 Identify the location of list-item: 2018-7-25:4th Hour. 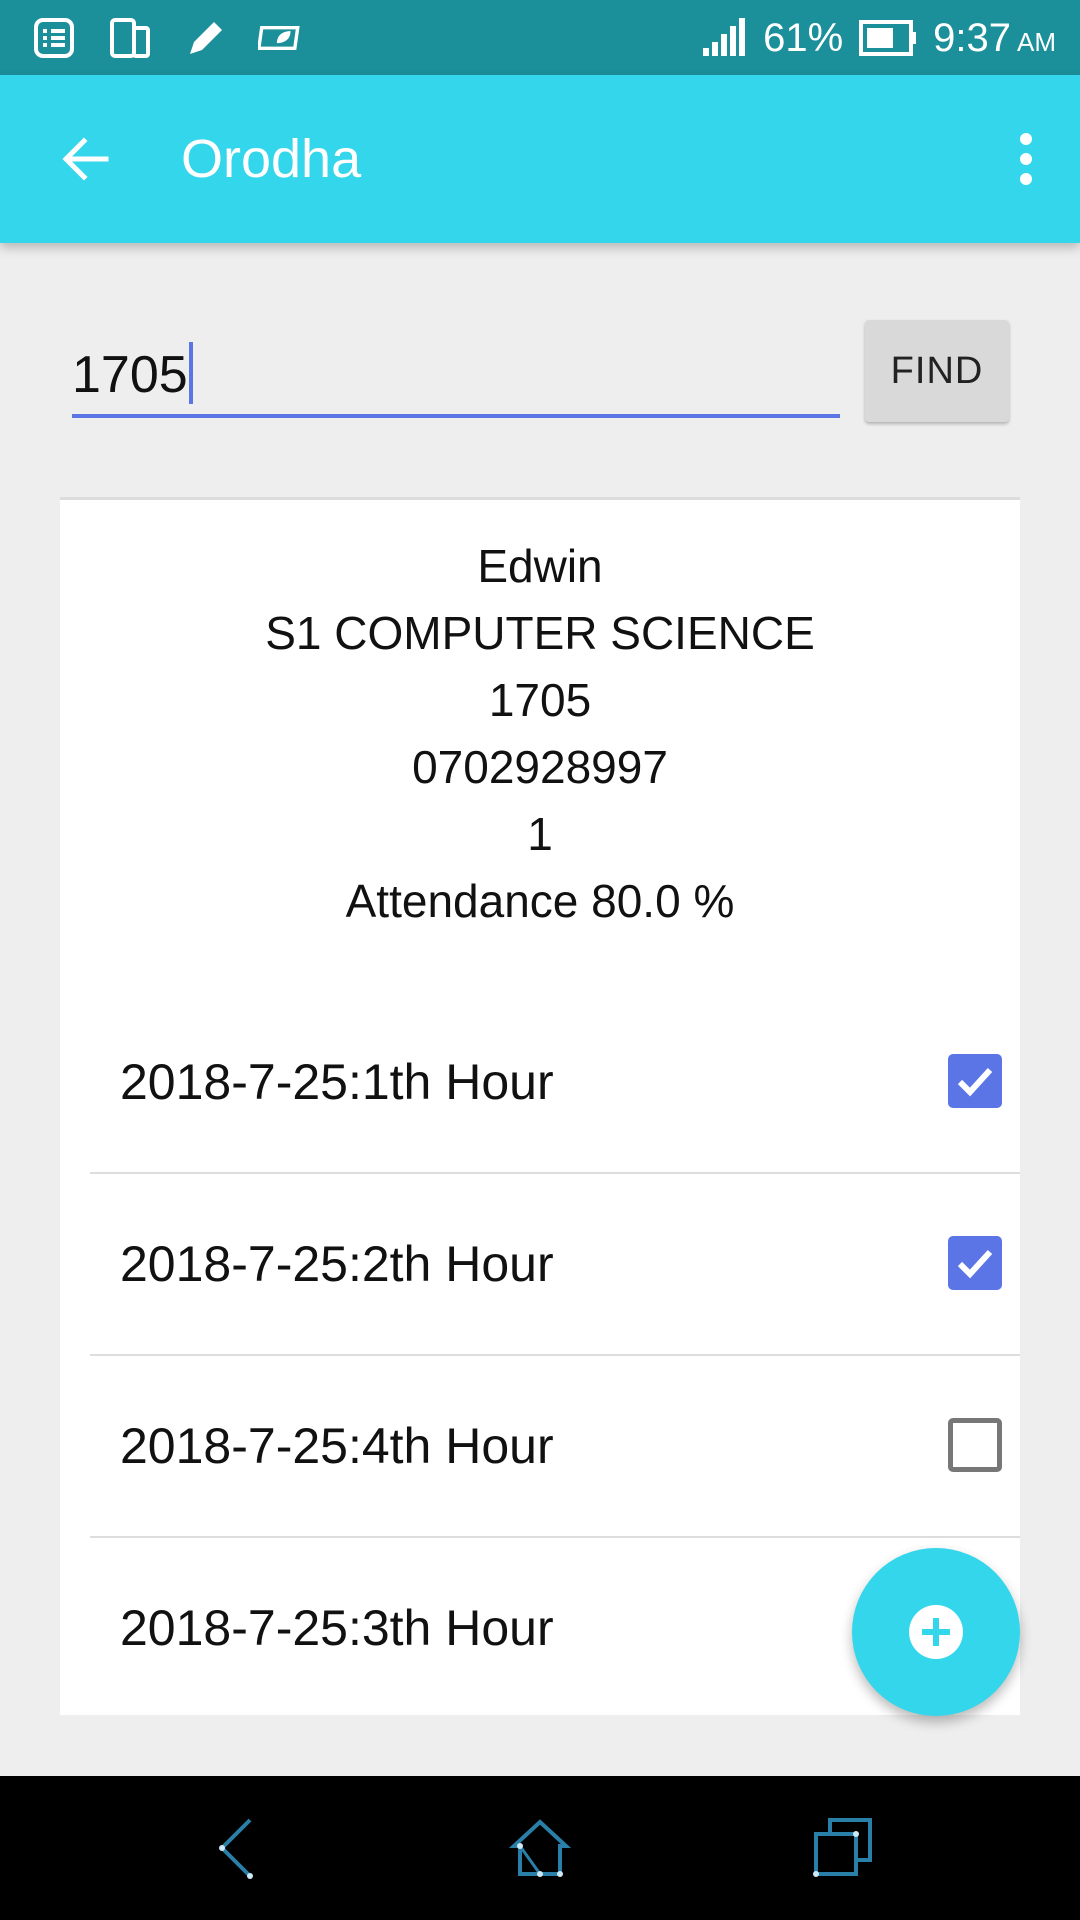
(555, 1447).